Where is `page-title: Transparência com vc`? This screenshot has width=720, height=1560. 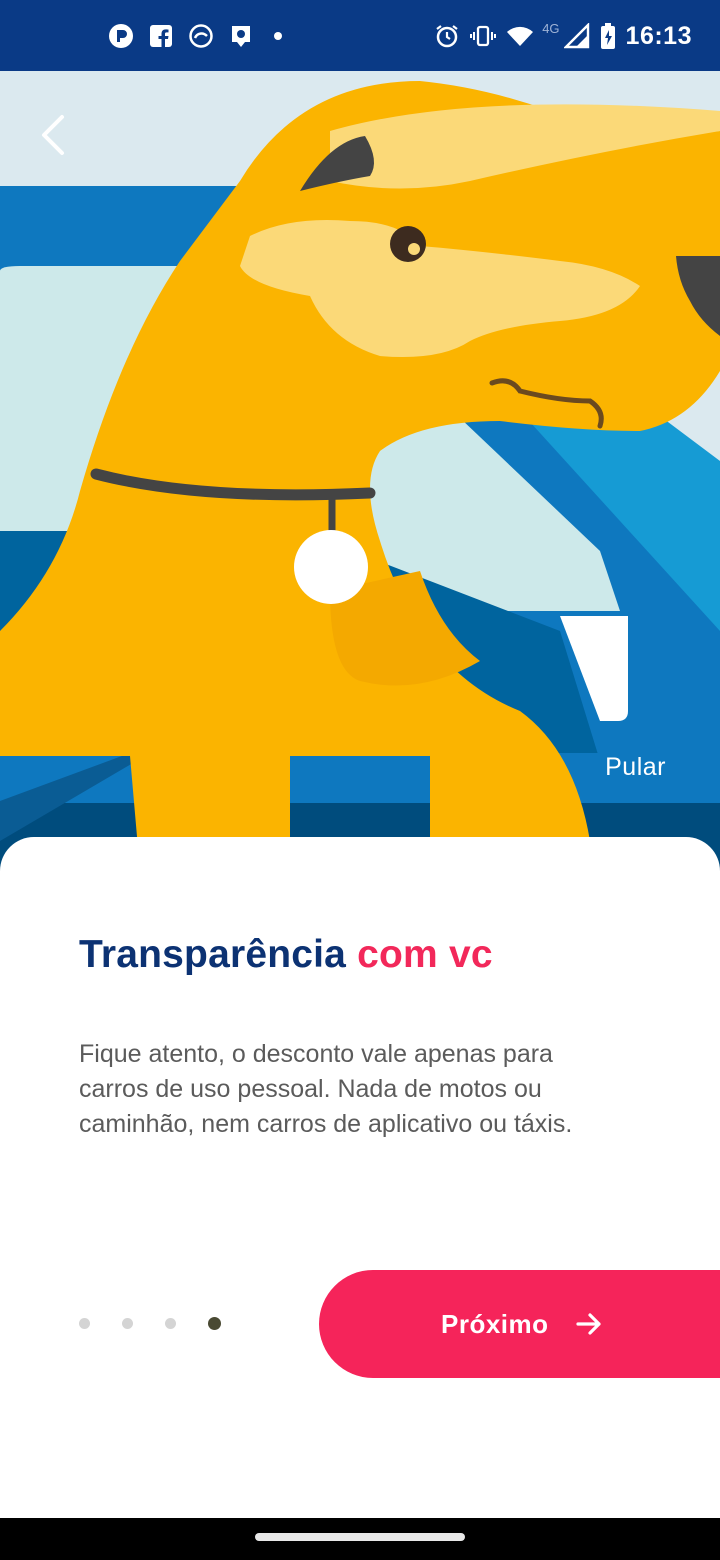 page-title: Transparência com vc is located at coordinates (286, 955).